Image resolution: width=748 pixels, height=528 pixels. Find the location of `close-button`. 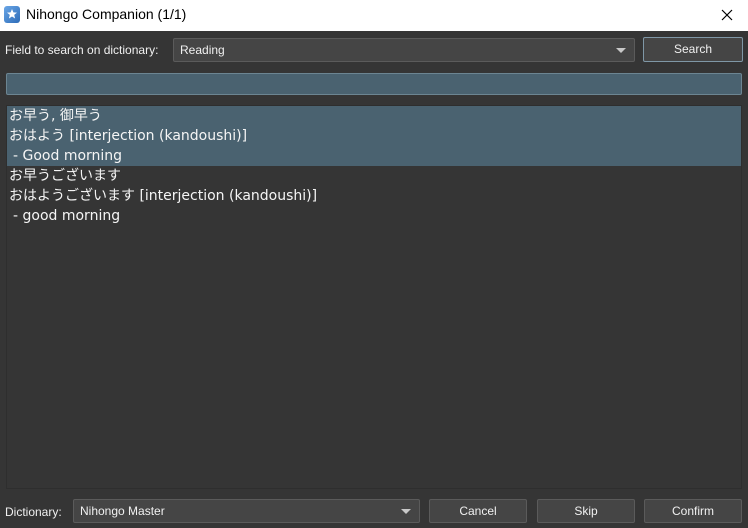

close-button is located at coordinates (727, 15).